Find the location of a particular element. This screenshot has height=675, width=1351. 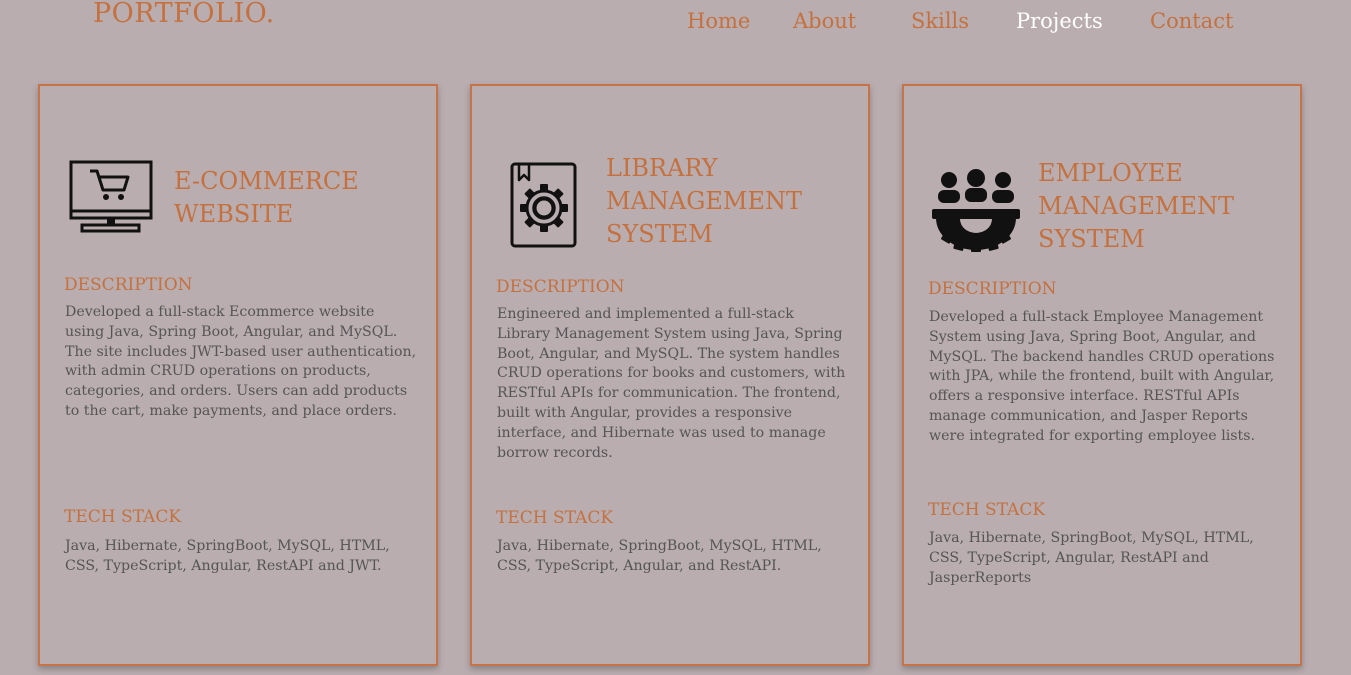

nav-link-projects: Projects is located at coordinates (1059, 21).